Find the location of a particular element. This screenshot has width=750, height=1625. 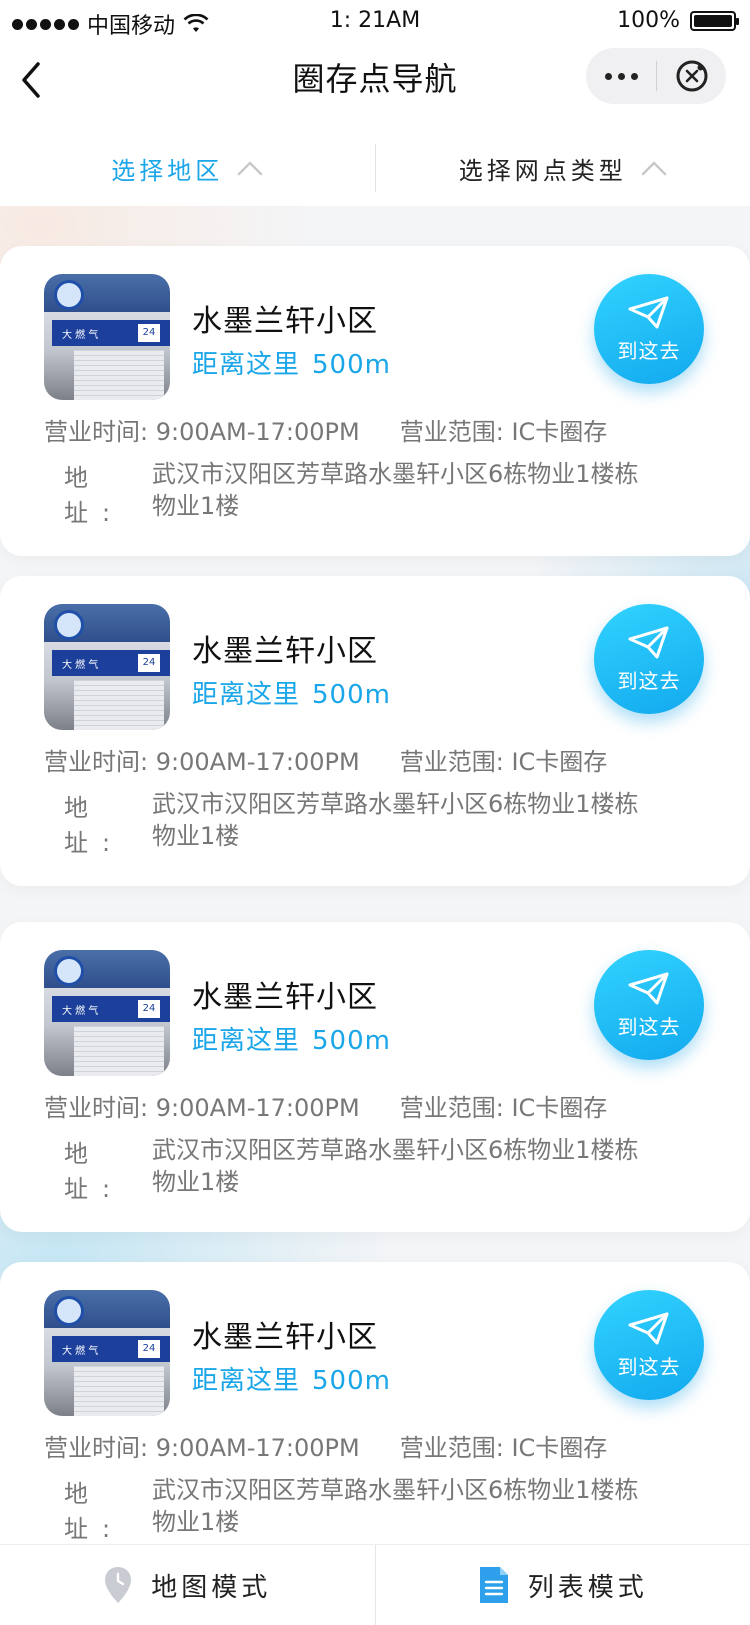

filter-outlet-type: 选择网点类型 is located at coordinates (563, 168).